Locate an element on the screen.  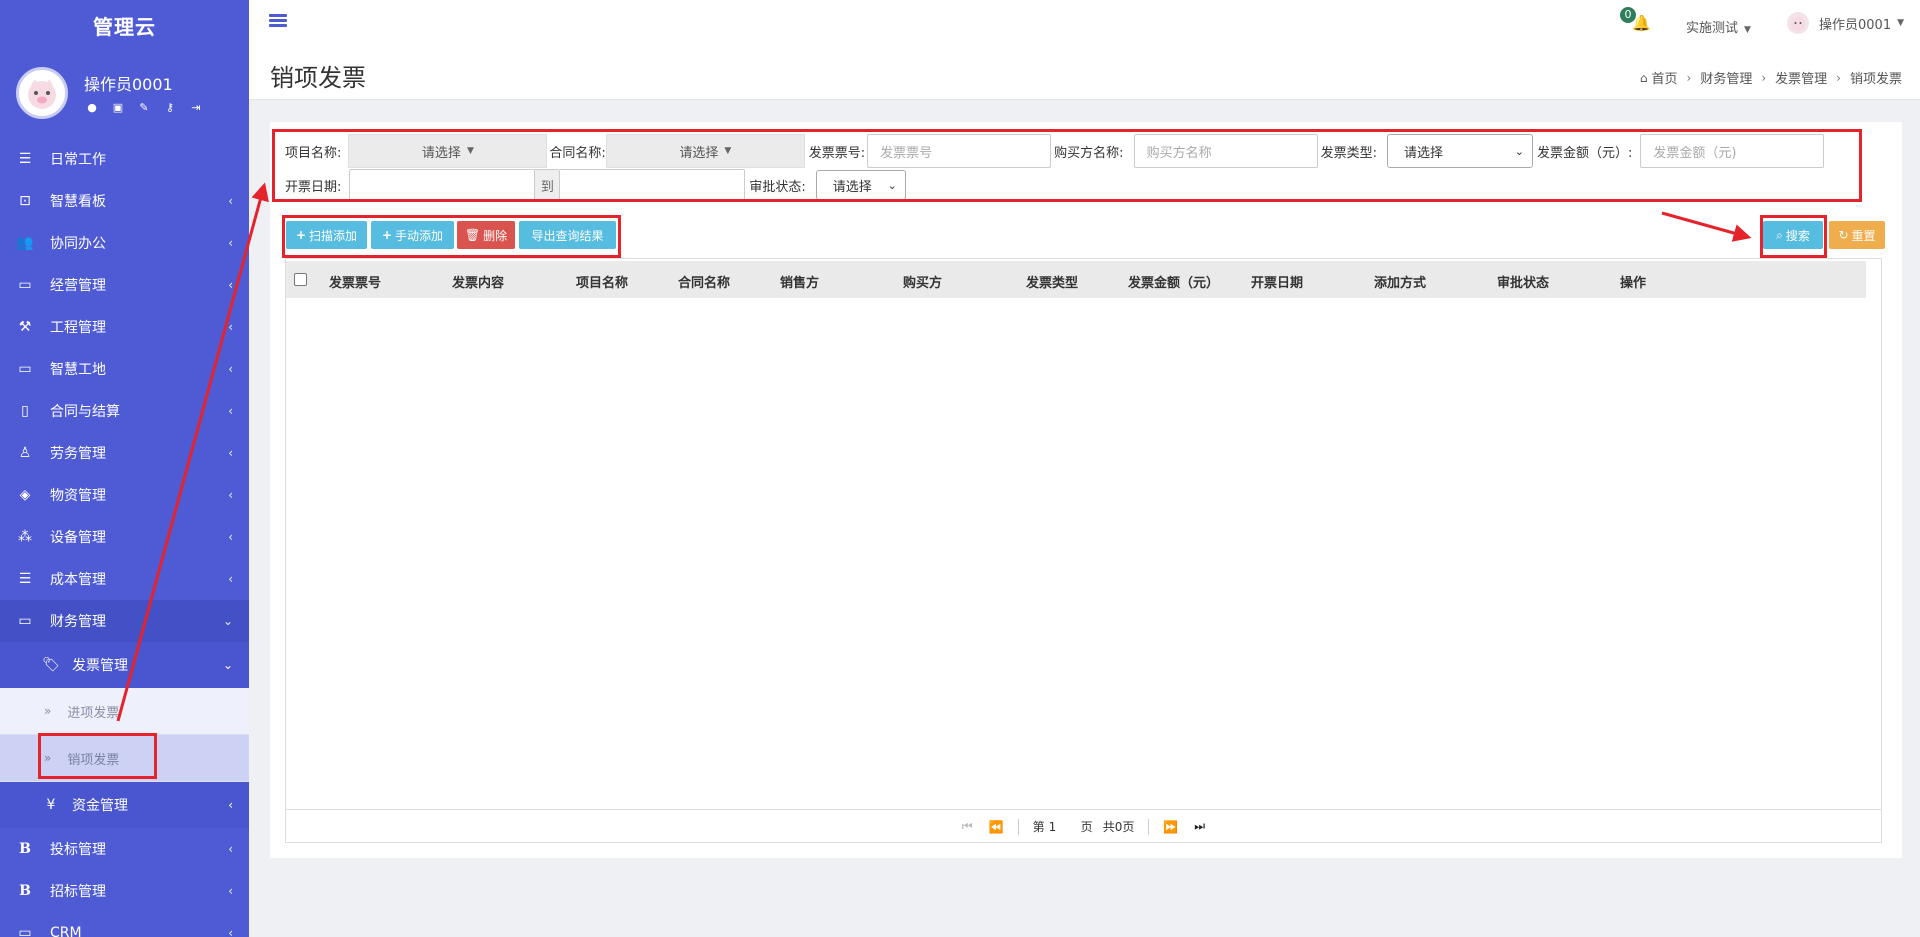
page-number-input: 1 is located at coordinates (1065, 827).